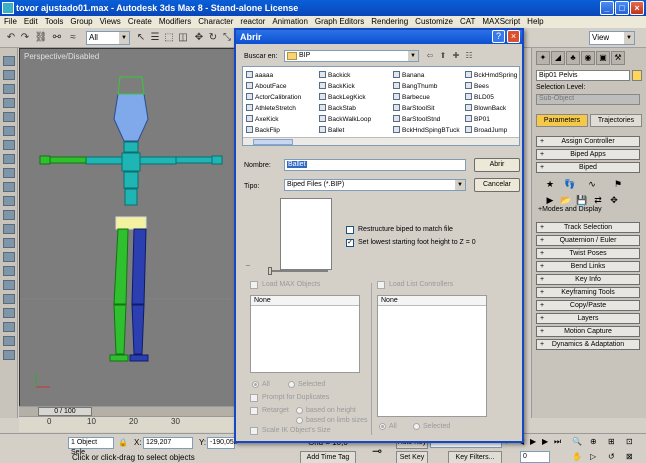 Image resolution: width=646 pixels, height=463 pixels. What do you see at coordinates (491, 108) in the screenshot?
I see `file-item: BlownBack` at bounding box center [491, 108].